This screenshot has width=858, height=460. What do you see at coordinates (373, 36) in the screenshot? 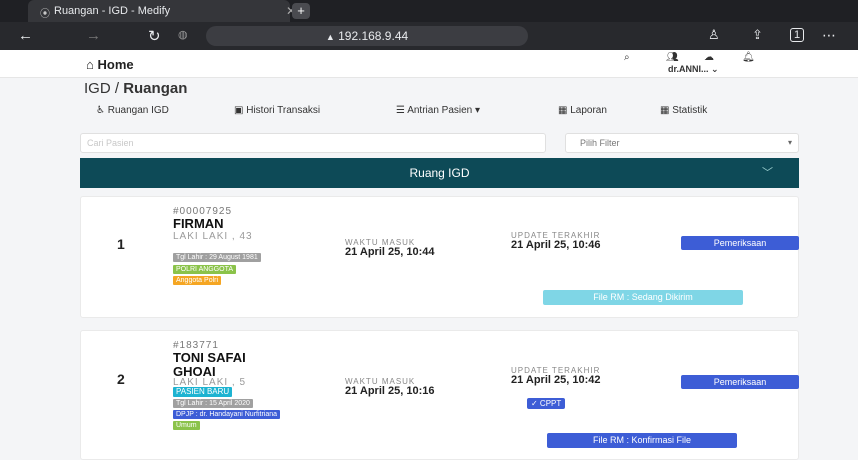
I see `url-text: 192.168.9.44` at bounding box center [373, 36].